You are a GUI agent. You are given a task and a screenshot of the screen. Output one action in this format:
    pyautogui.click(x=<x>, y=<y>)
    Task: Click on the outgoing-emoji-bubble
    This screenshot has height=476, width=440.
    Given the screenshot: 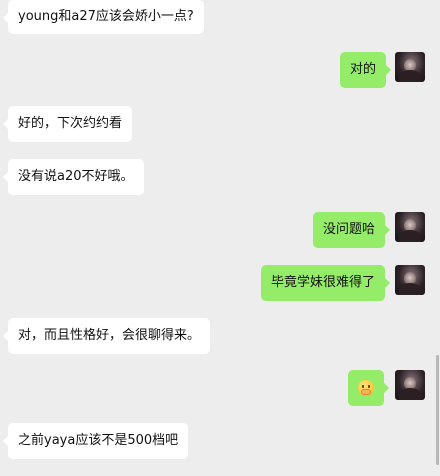 What is the action you would take?
    pyautogui.click(x=368, y=388)
    